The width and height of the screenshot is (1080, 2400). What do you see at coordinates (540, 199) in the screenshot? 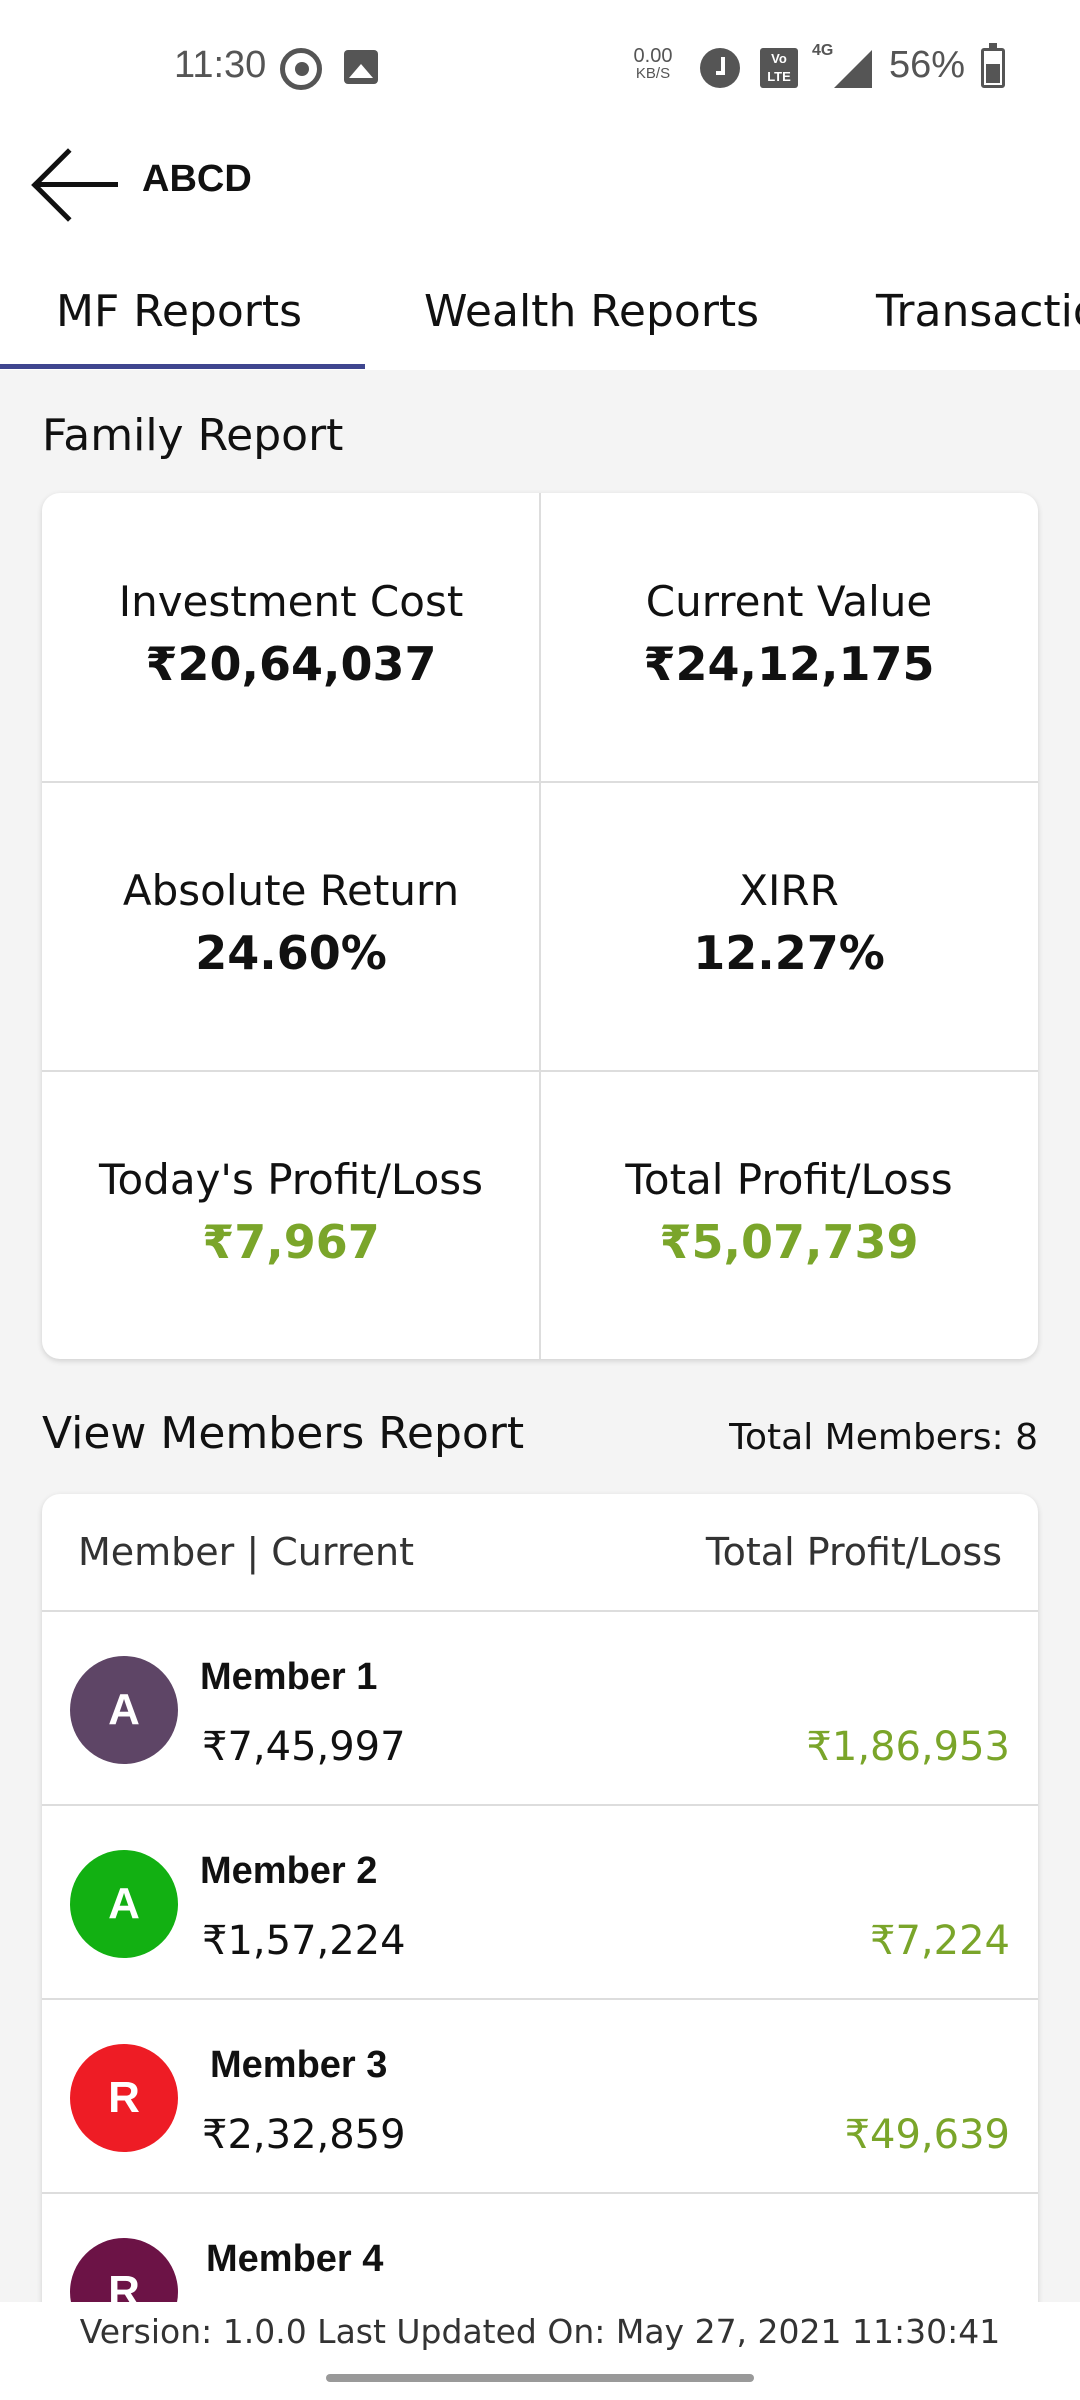
I see `app-bar: ABCD` at bounding box center [540, 199].